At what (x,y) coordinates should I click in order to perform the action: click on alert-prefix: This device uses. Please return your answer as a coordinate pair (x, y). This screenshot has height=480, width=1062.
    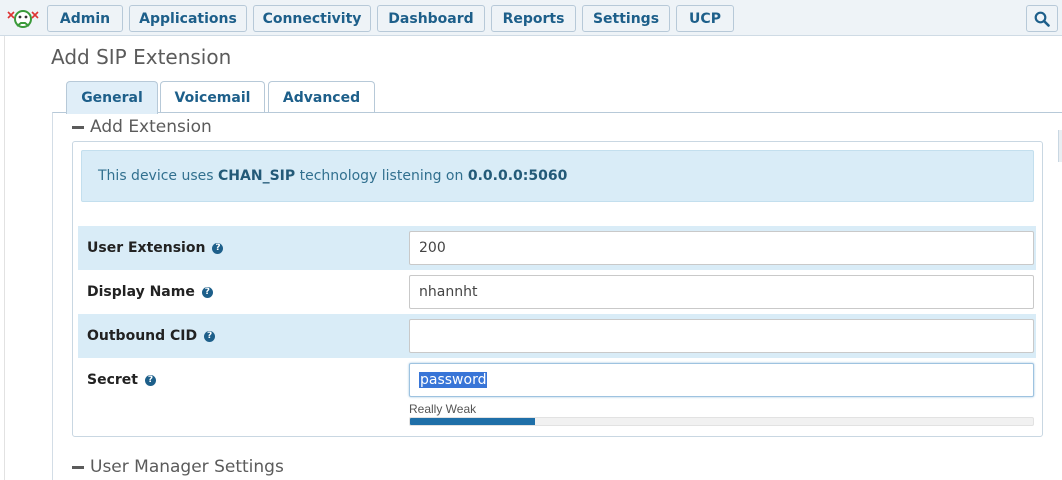
    Looking at the image, I should click on (158, 176).